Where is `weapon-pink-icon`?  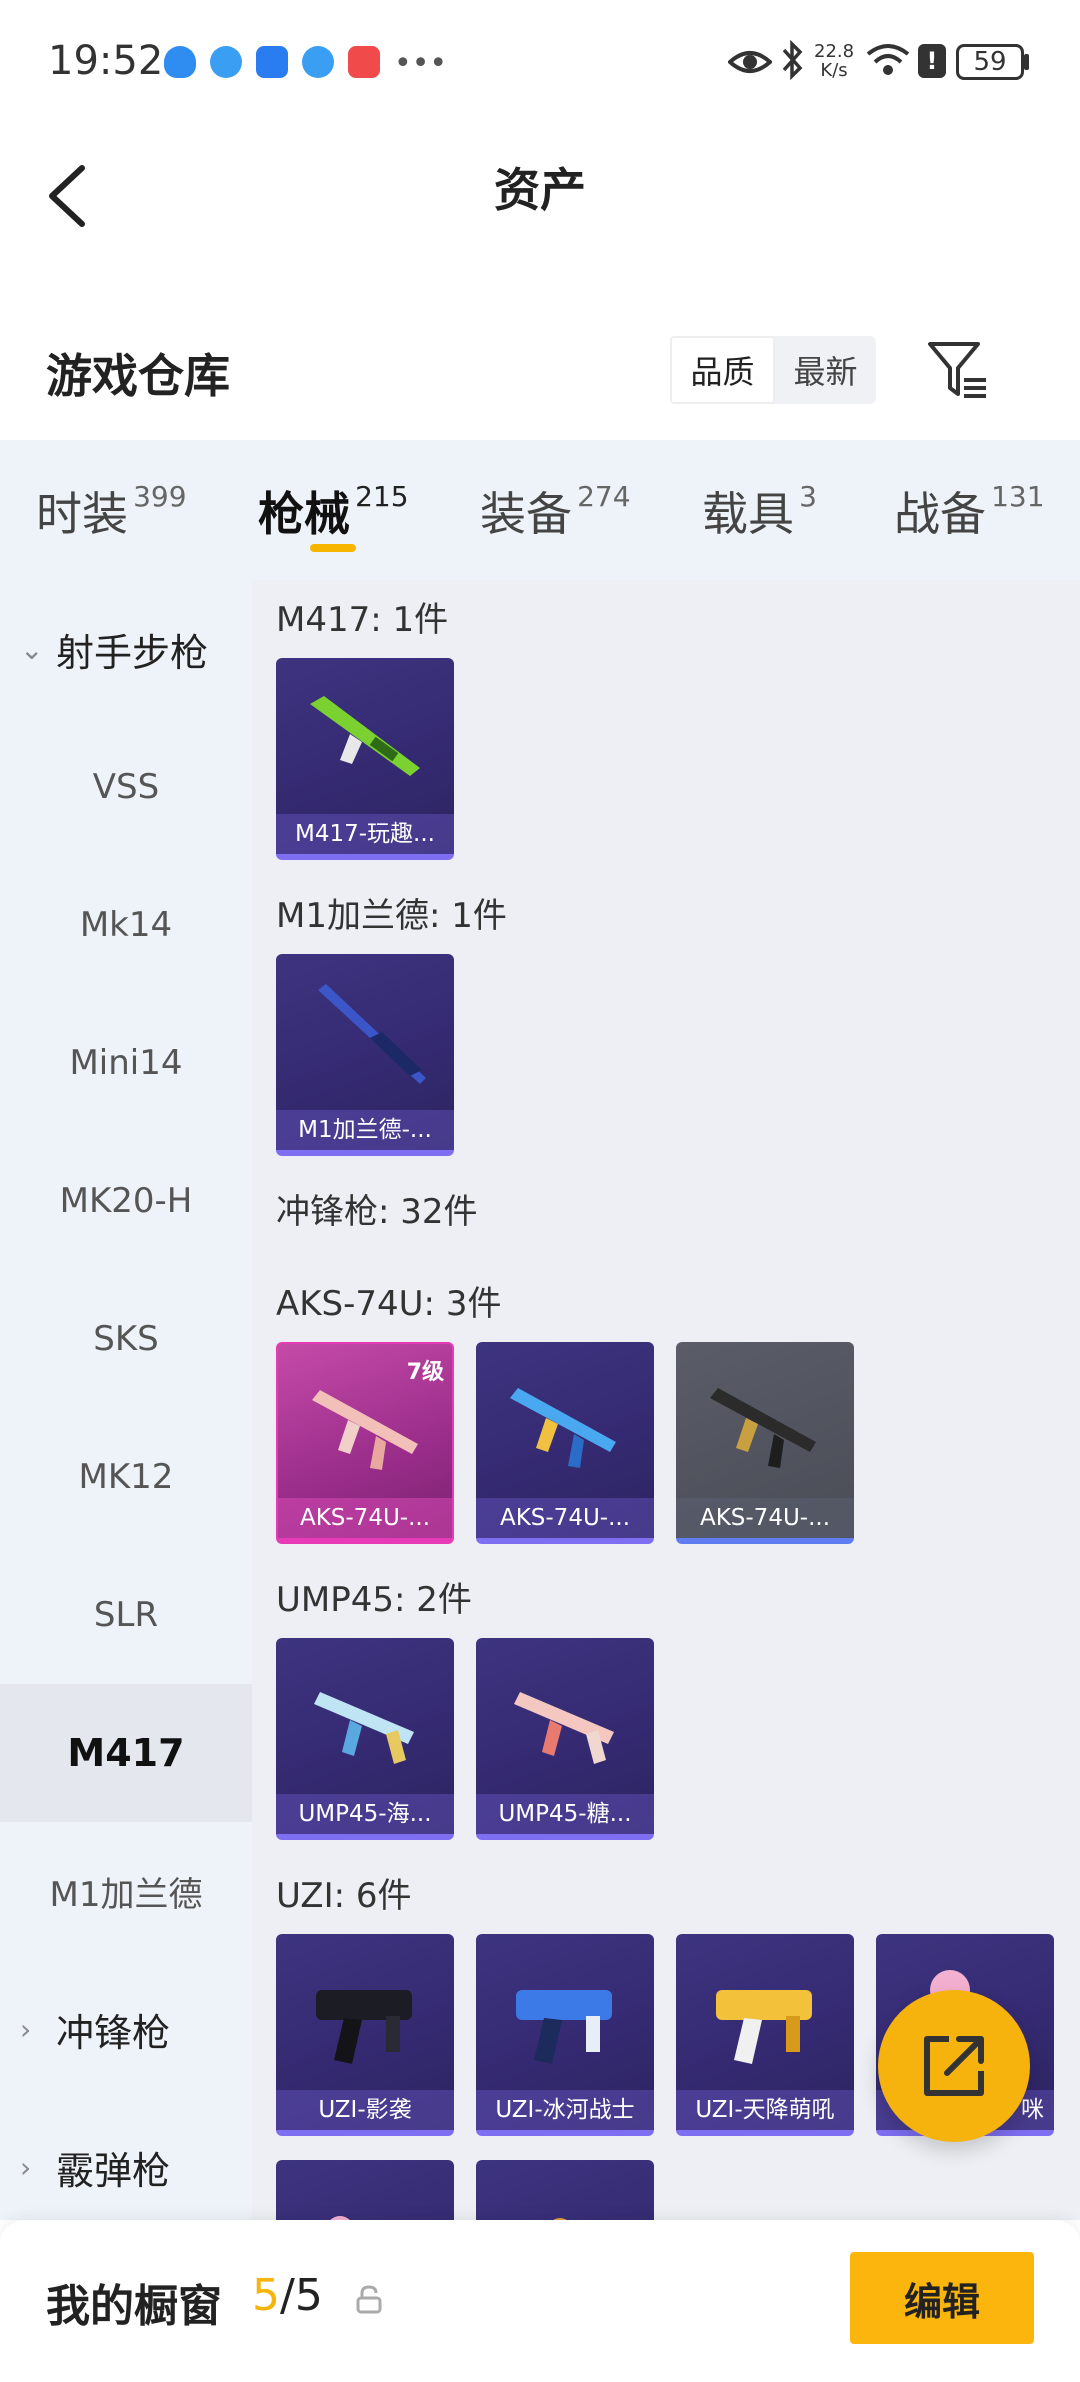
weapon-pink-icon is located at coordinates (340, 2218).